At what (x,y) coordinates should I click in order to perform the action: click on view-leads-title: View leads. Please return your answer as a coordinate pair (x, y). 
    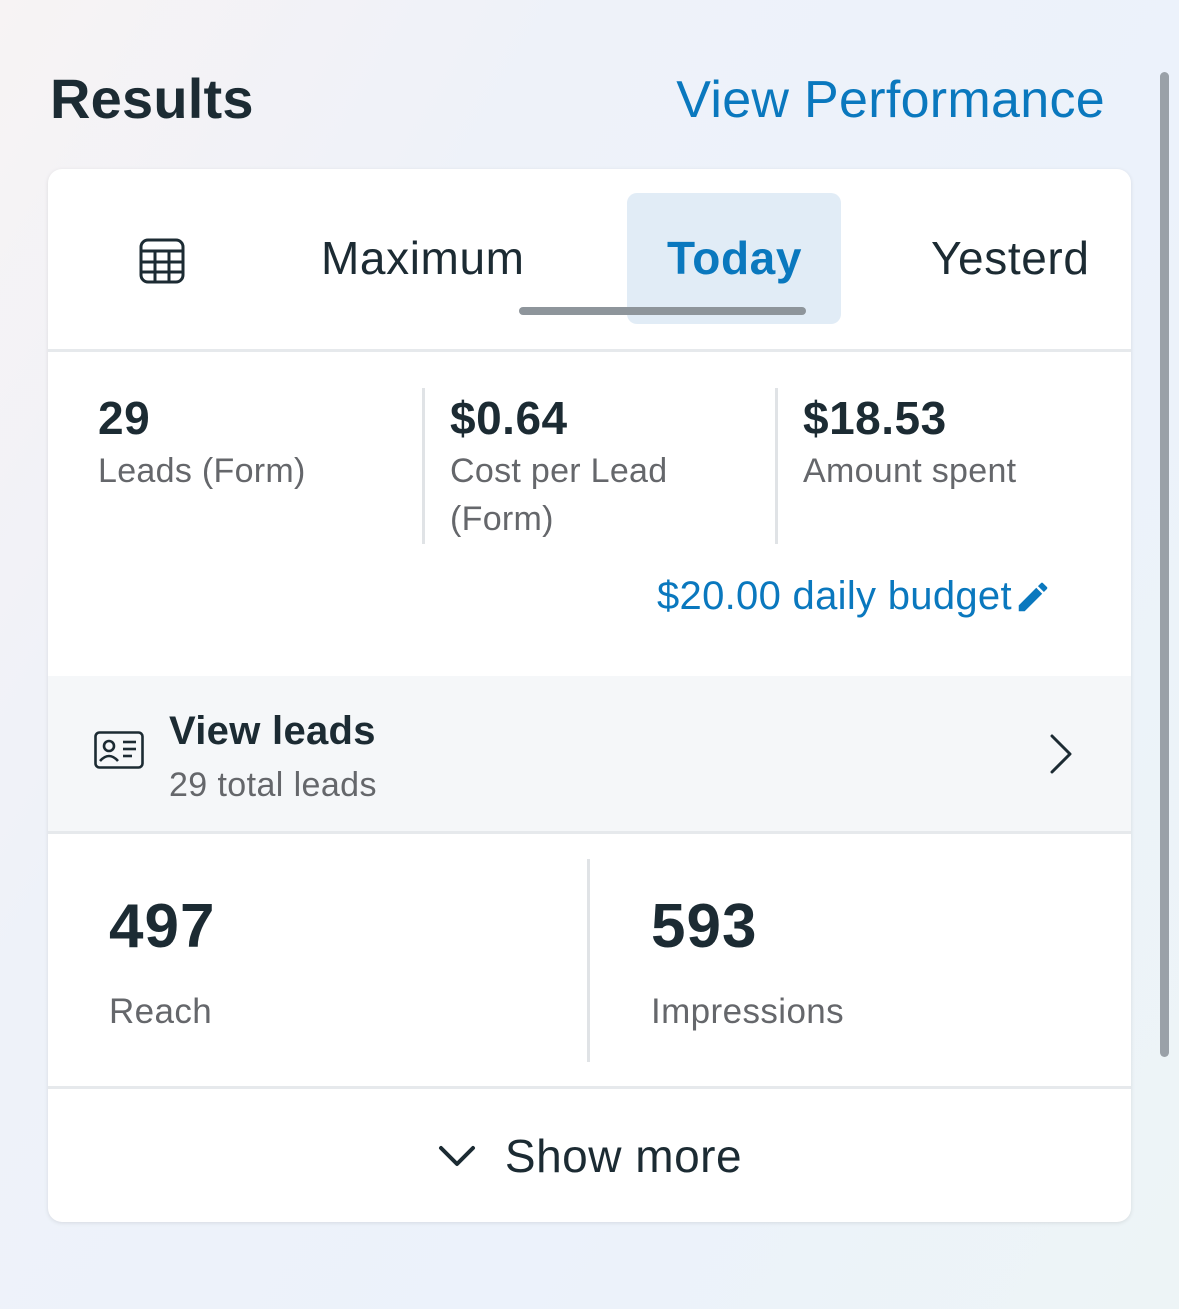
    Looking at the image, I should click on (272, 731).